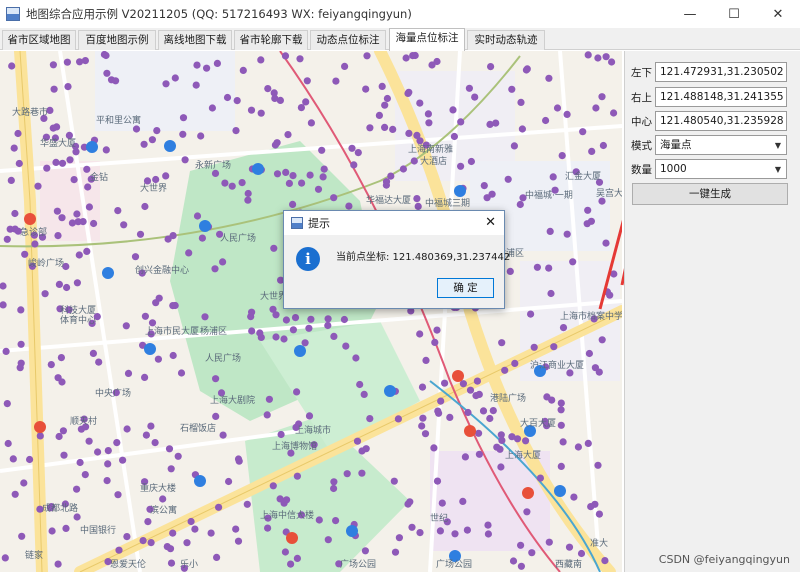 This screenshot has width=800, height=572. Describe the element at coordinates (271, 40) in the screenshot. I see `tab-outline-download: 省市轮廓下载` at that location.